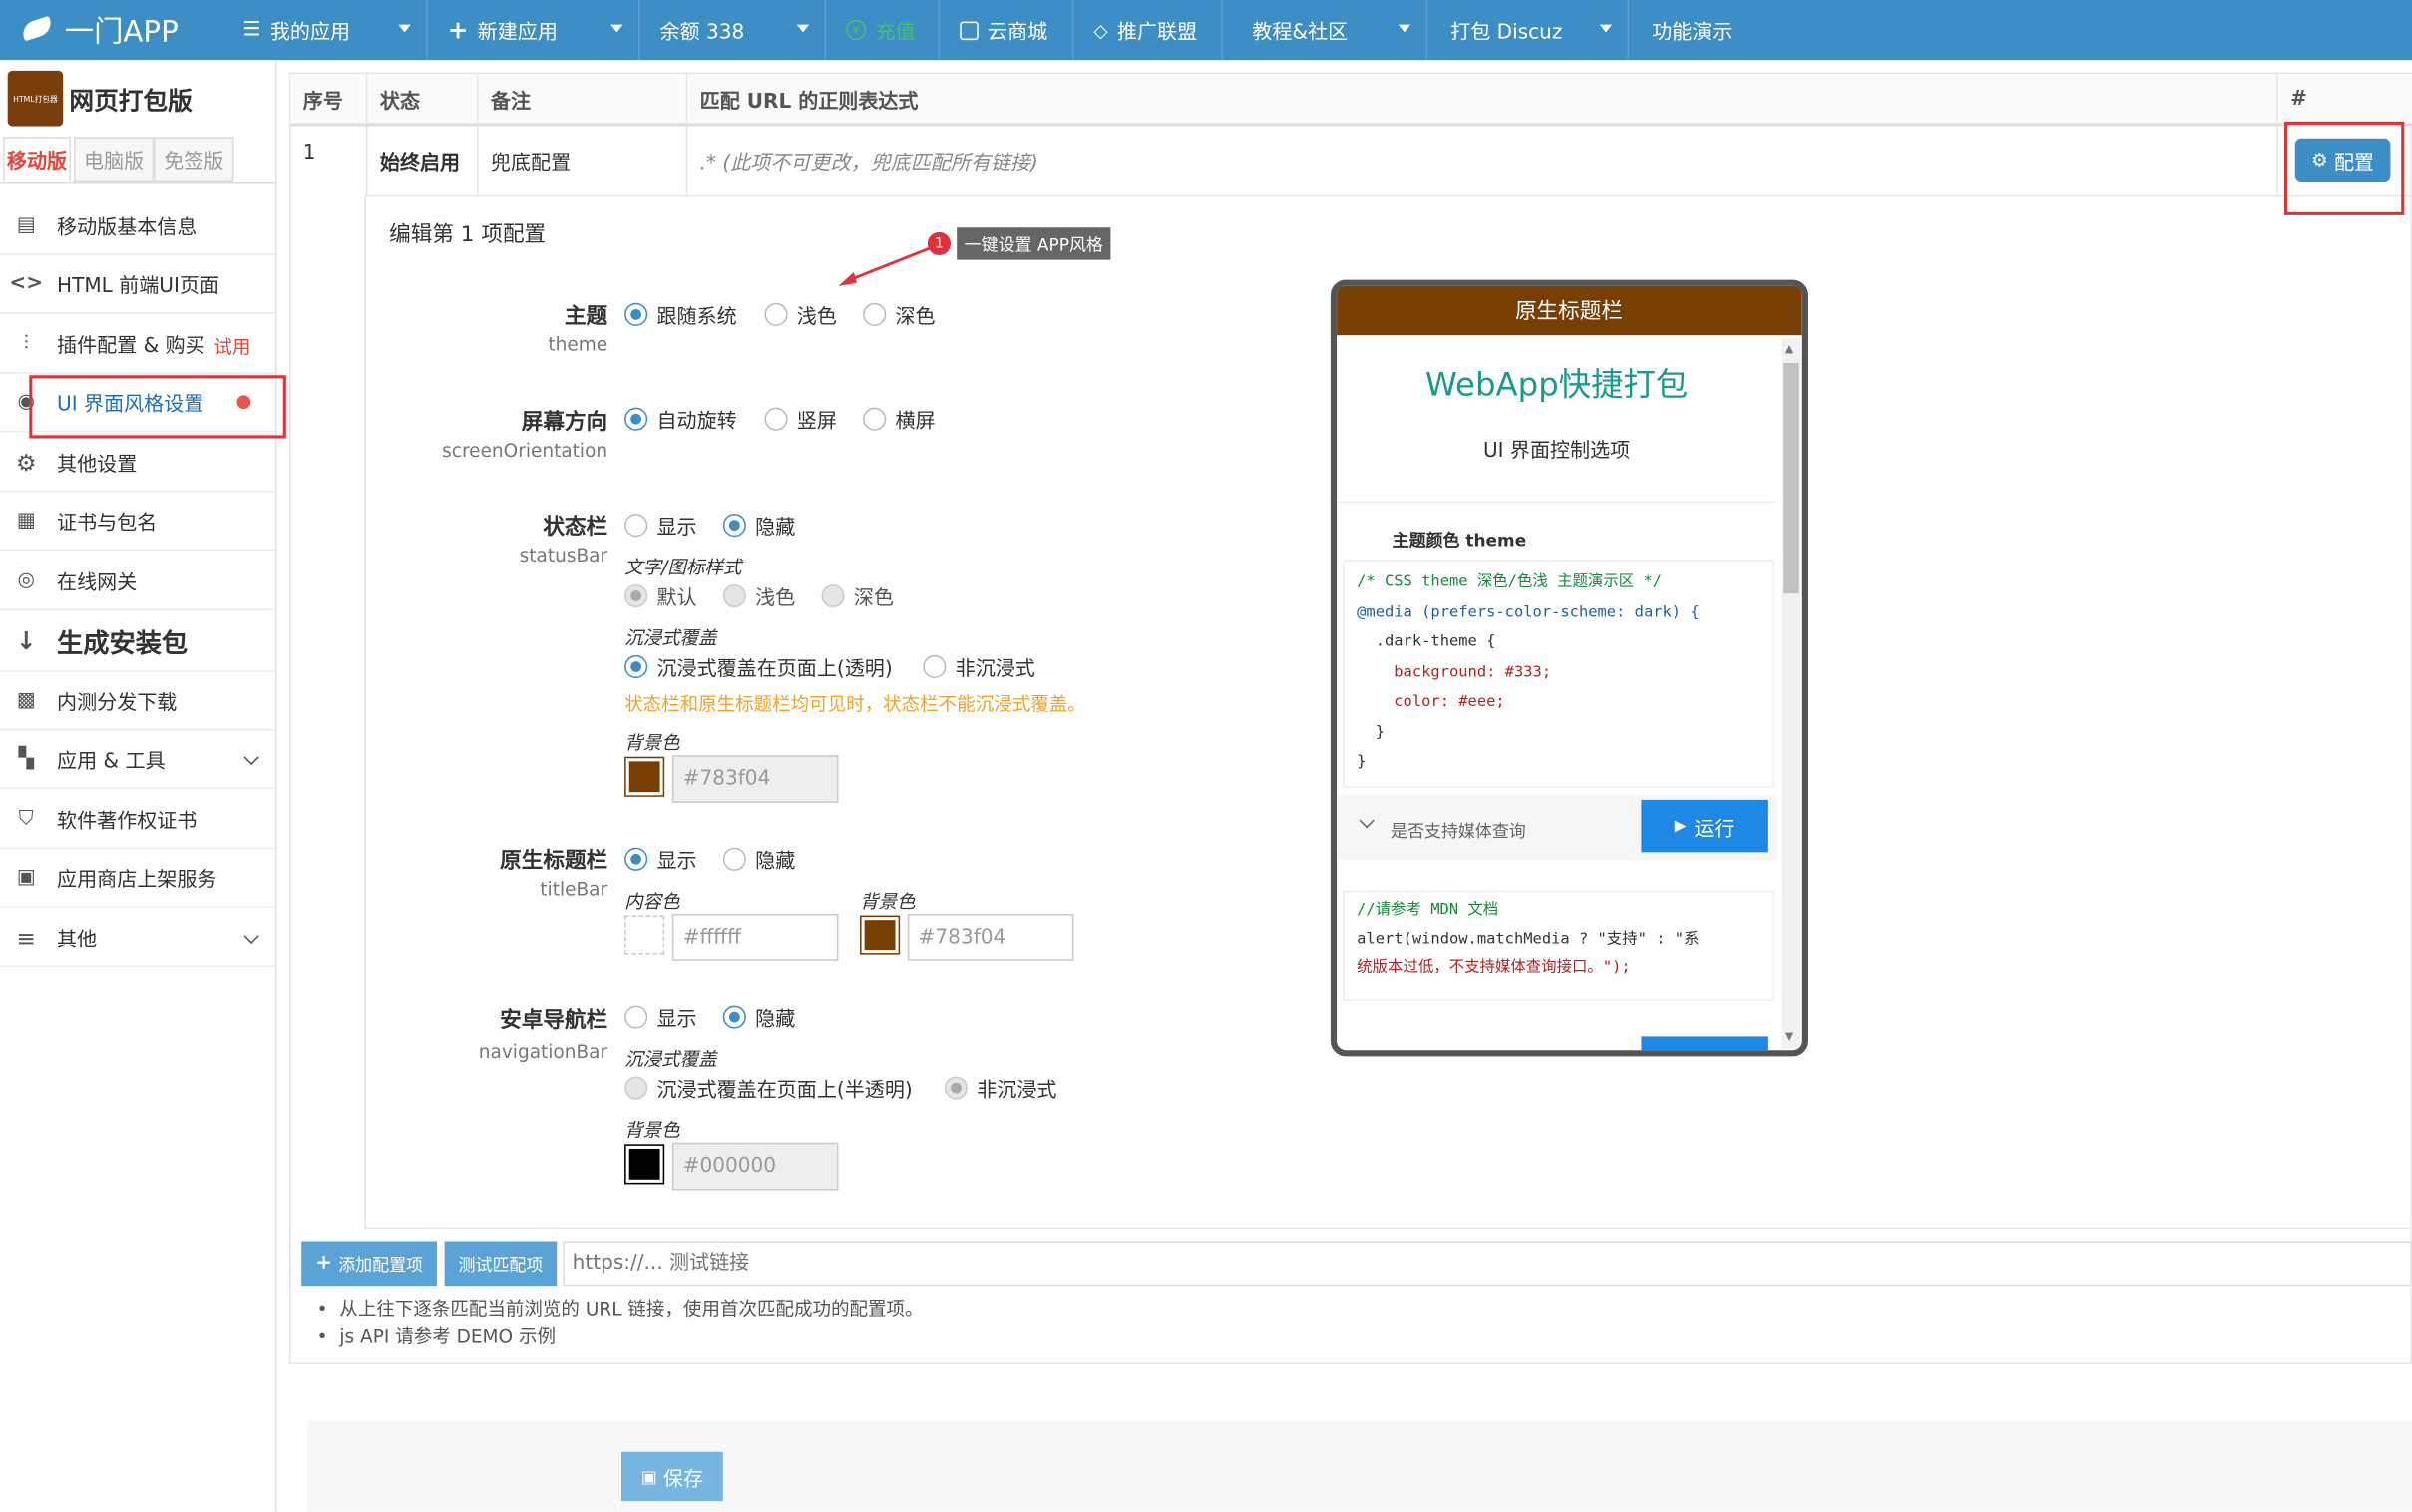  Describe the element at coordinates (138, 522) in the screenshot. I see `sidebar-item-certificate: ▦ 证书与包名` at that location.